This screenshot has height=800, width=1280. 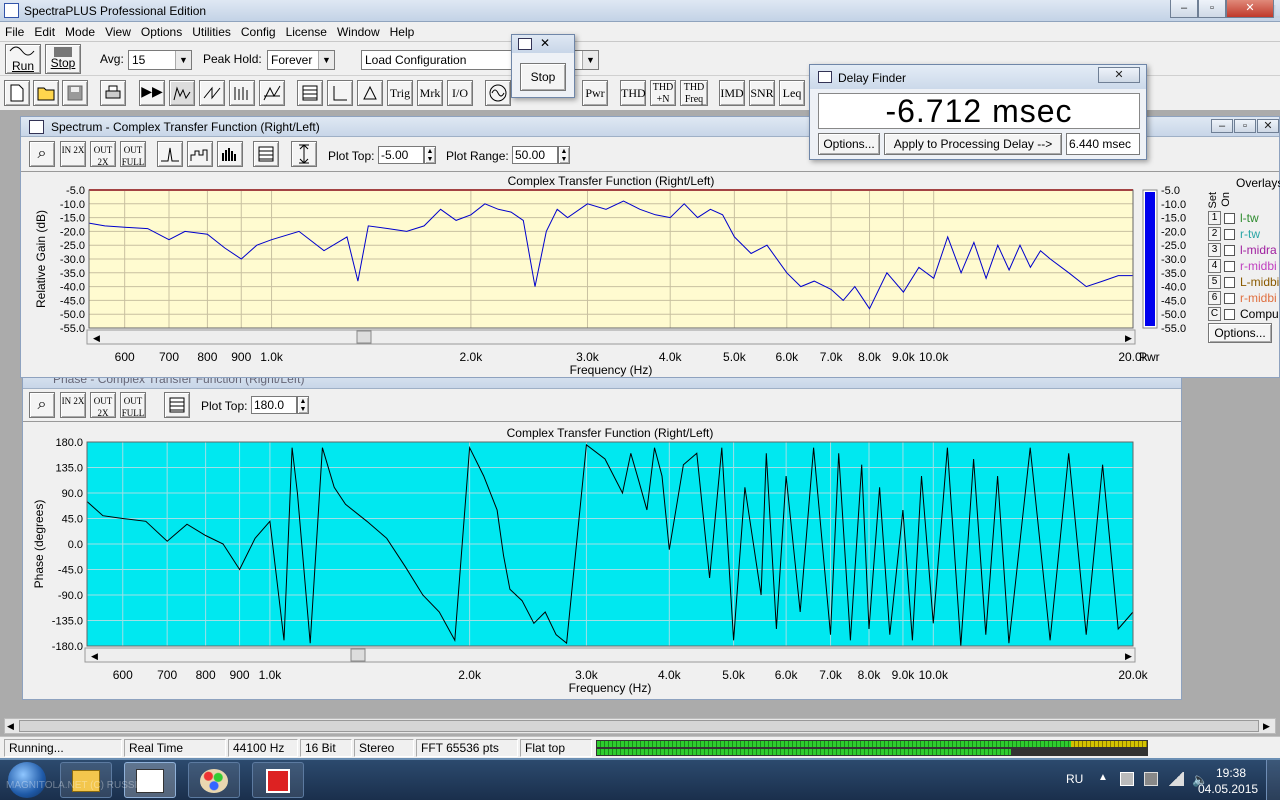 I want to click on tray-signal-icon, so click(x=1176, y=779).